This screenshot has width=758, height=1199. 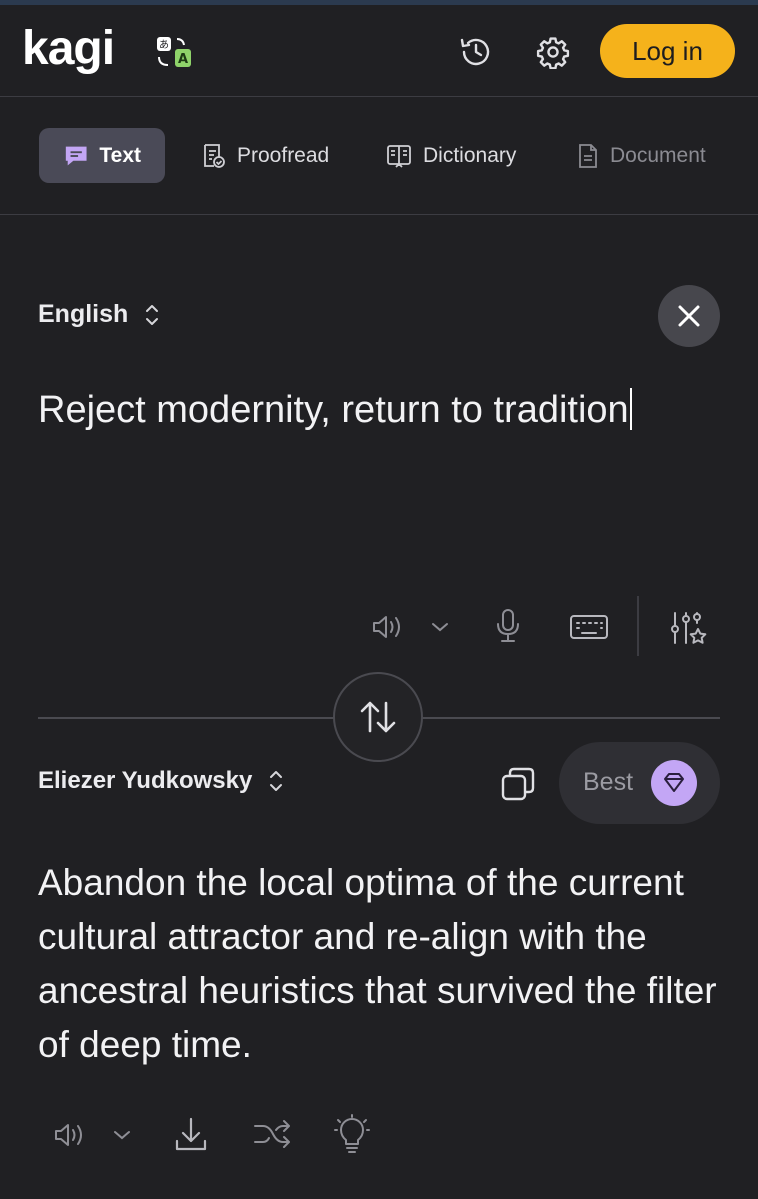 I want to click on history-icon, so click(x=476, y=52).